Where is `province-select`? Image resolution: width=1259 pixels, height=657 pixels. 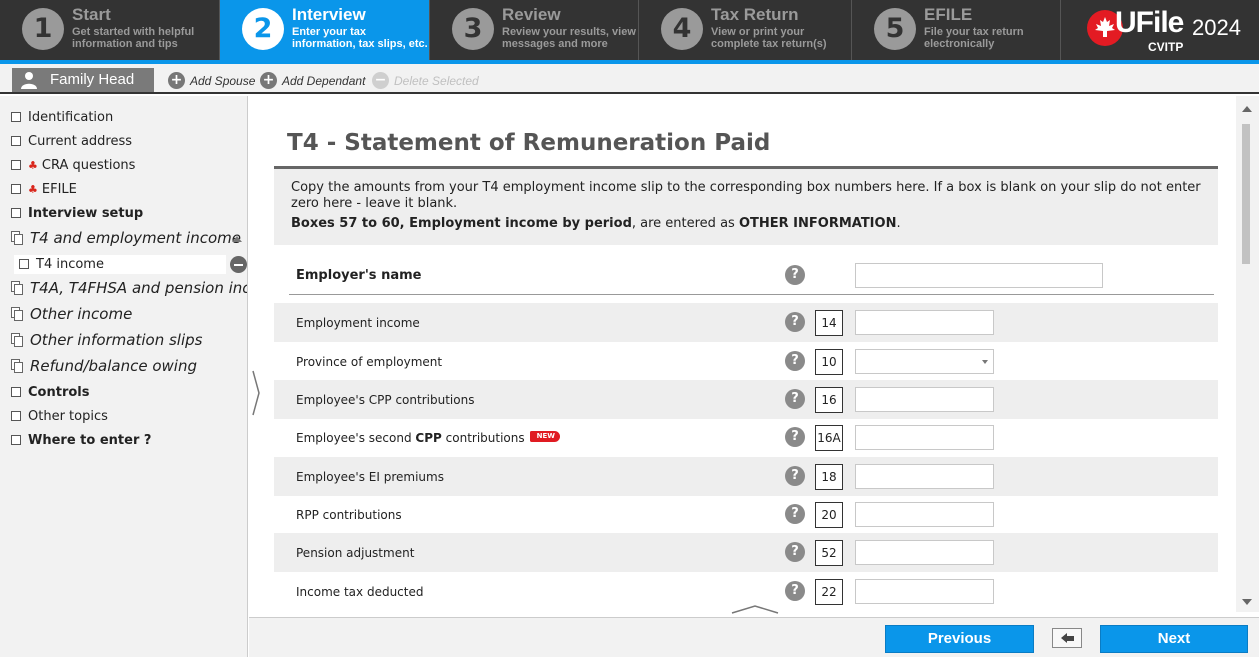
province-select is located at coordinates (924, 361).